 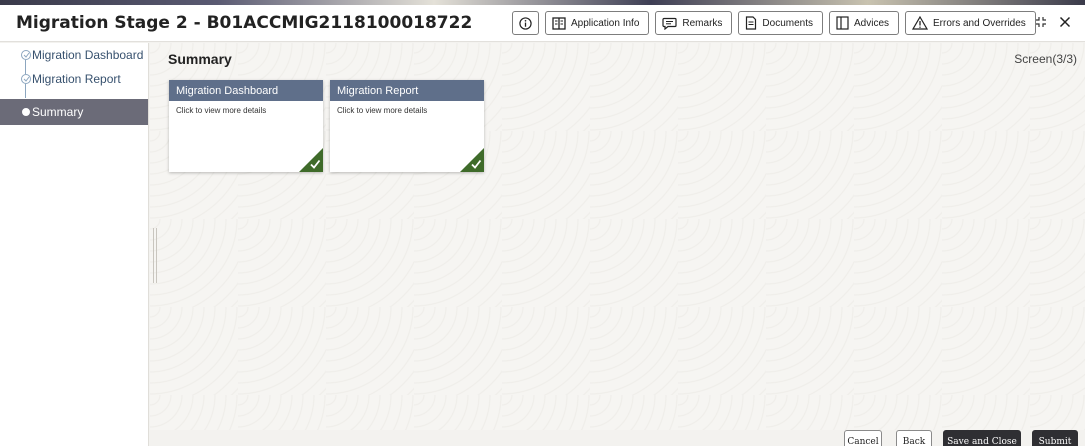 What do you see at coordinates (751, 23) in the screenshot?
I see `document-icon` at bounding box center [751, 23].